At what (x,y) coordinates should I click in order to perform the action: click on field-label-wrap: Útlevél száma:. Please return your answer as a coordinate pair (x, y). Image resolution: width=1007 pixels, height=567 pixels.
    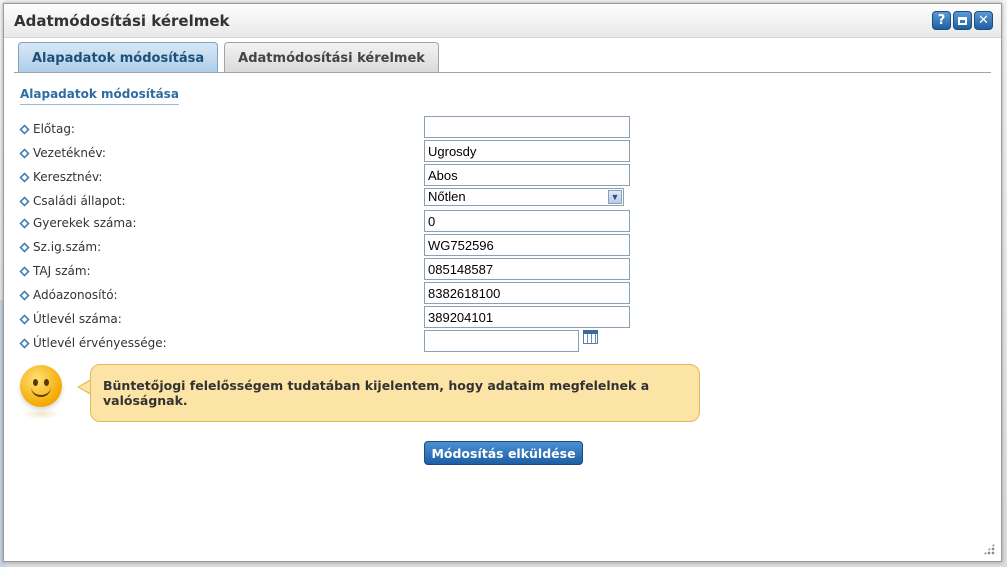
    Looking at the image, I should click on (70, 319).